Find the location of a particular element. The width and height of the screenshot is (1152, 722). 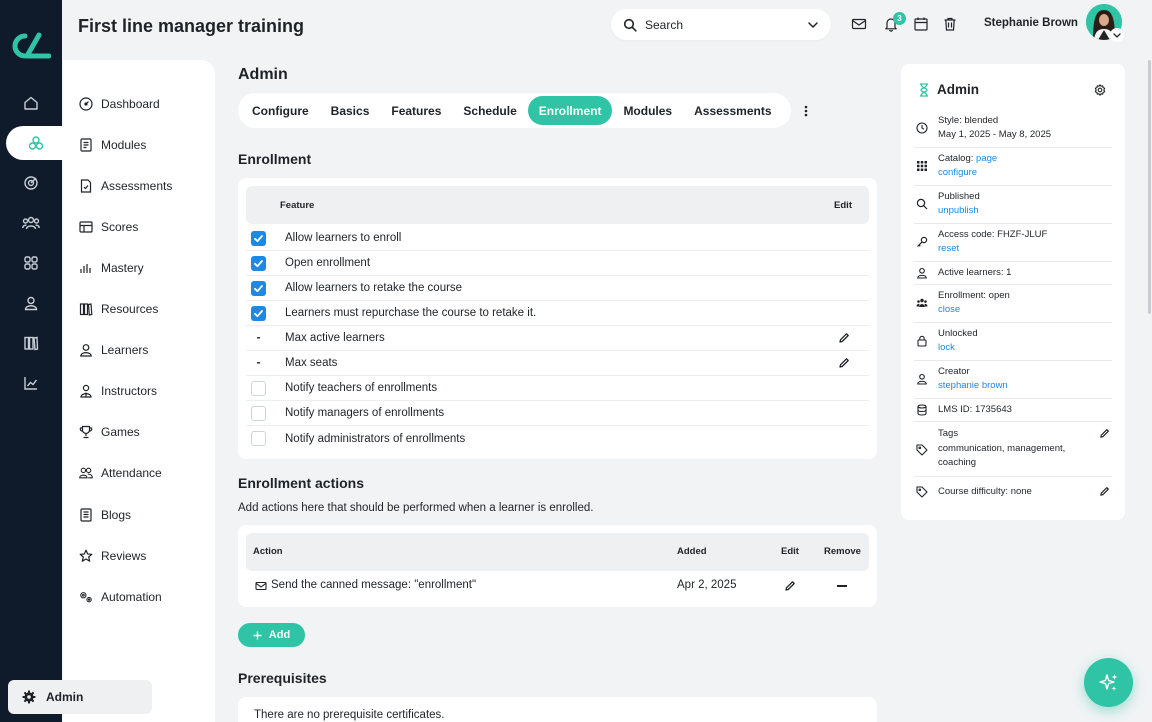

mastery-icon is located at coordinates (86, 268).